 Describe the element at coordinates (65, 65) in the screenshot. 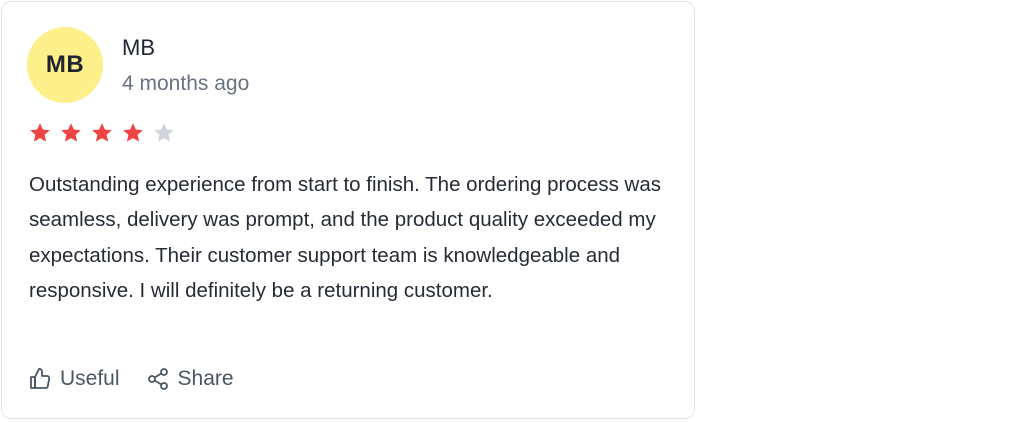

I see `avatar: MB` at that location.